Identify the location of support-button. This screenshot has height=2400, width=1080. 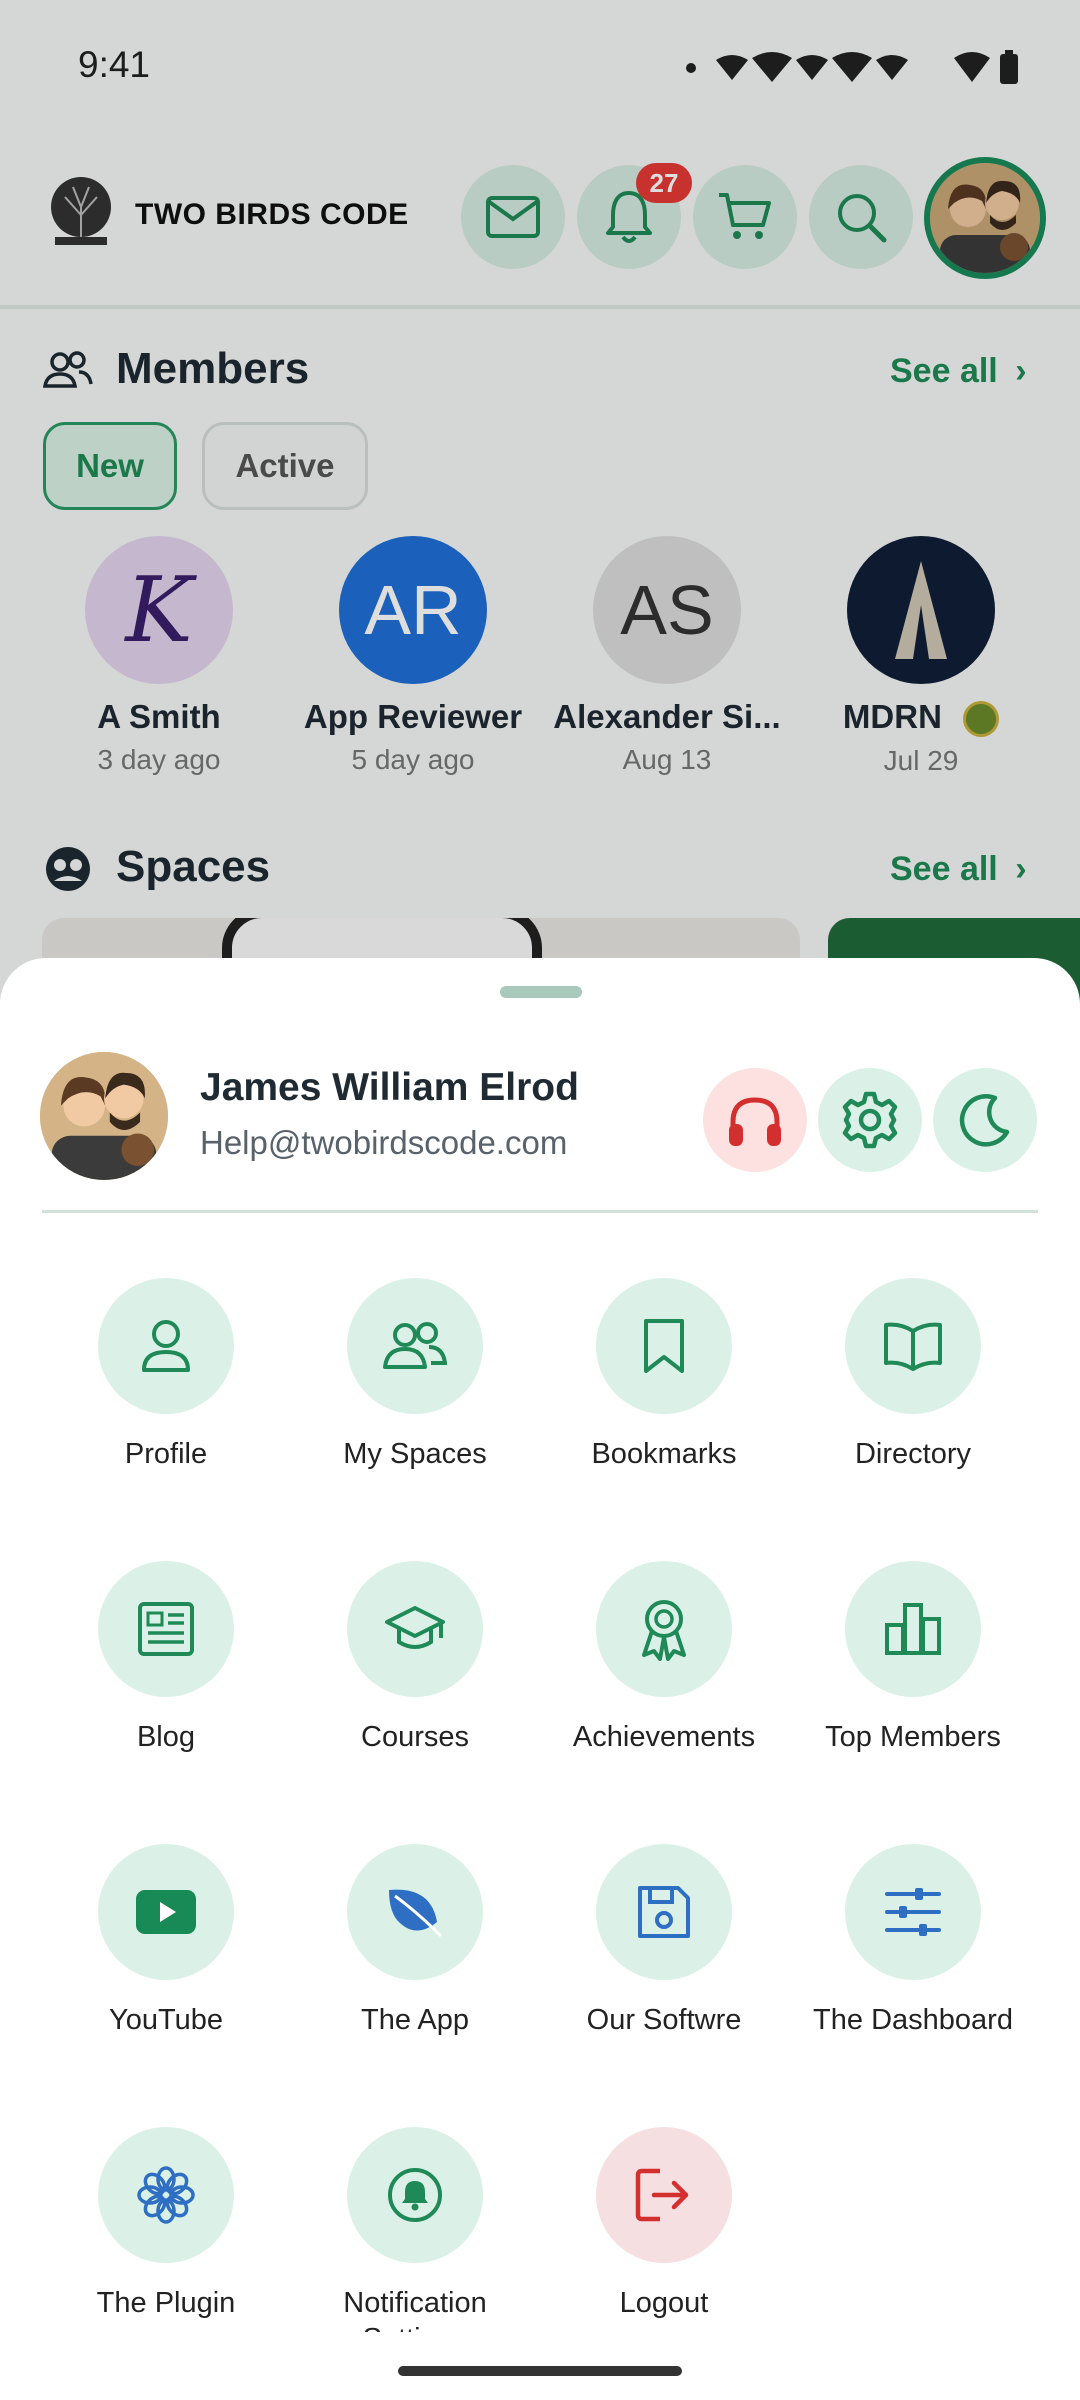
(755, 1120).